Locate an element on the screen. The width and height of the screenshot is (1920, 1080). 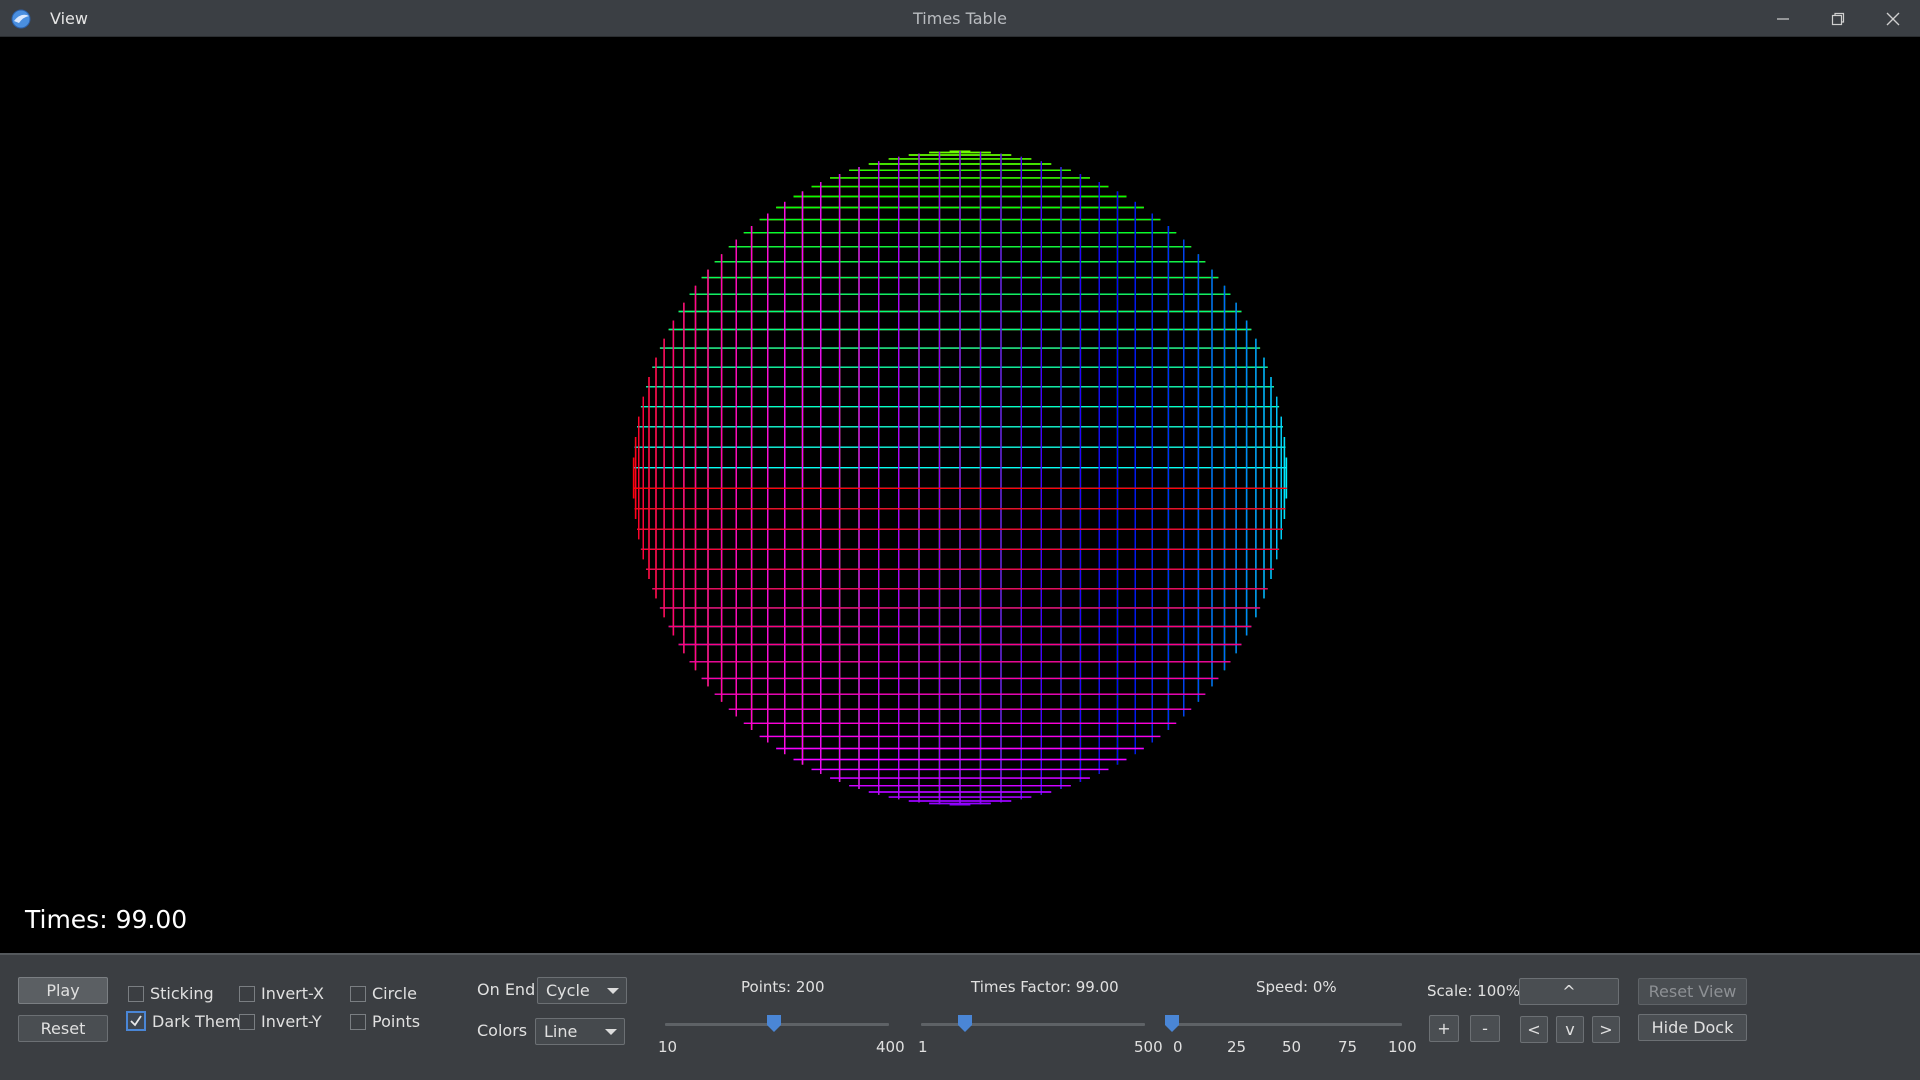
points-checkbox: Points is located at coordinates (385, 1021).